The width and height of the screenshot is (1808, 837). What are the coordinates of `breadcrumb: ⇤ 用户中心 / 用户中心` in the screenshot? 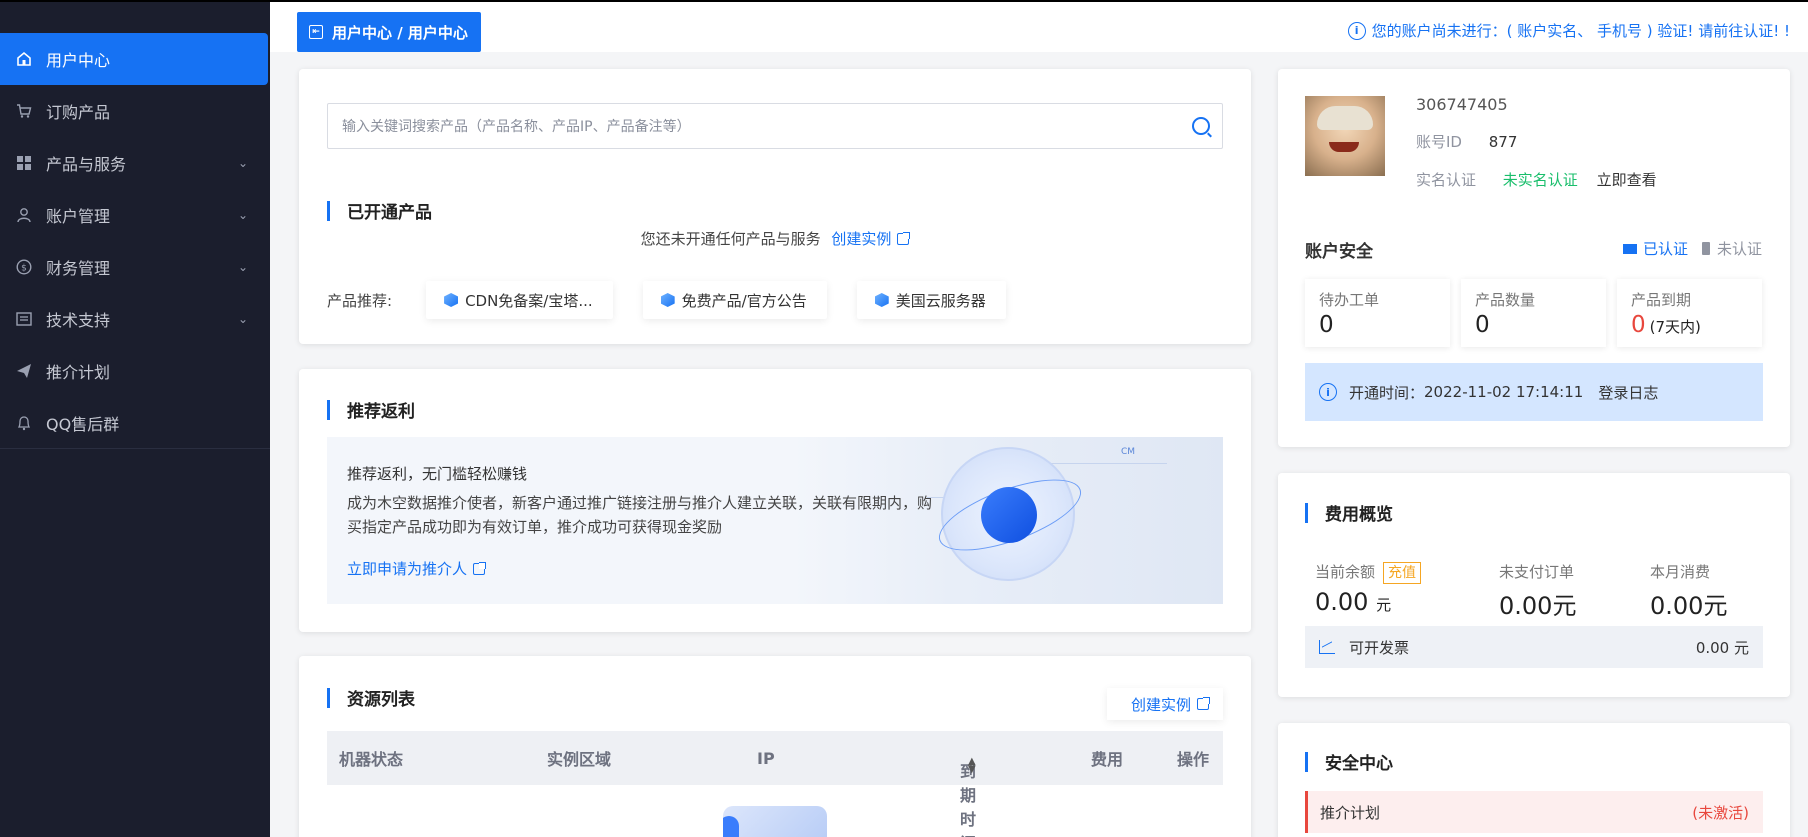 It's located at (389, 32).